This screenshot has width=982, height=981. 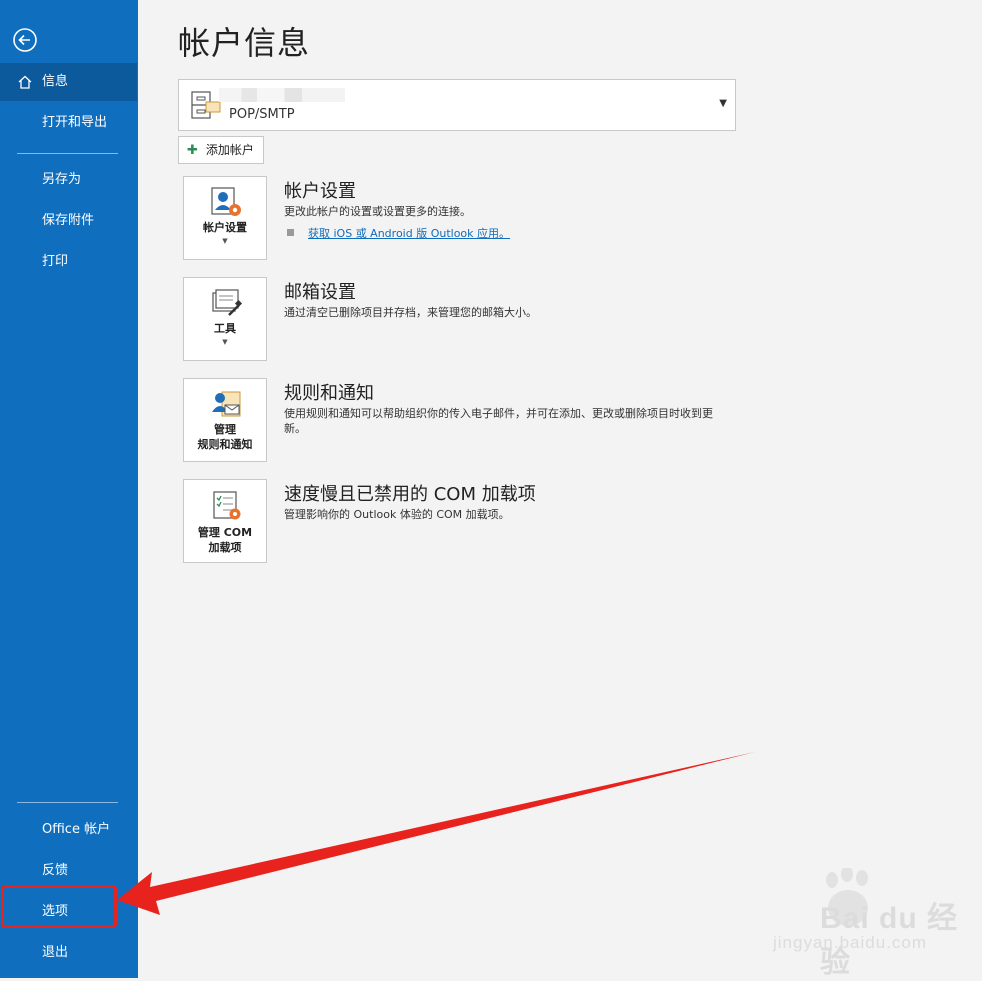 I want to click on mail-account-icon, so click(x=206, y=105).